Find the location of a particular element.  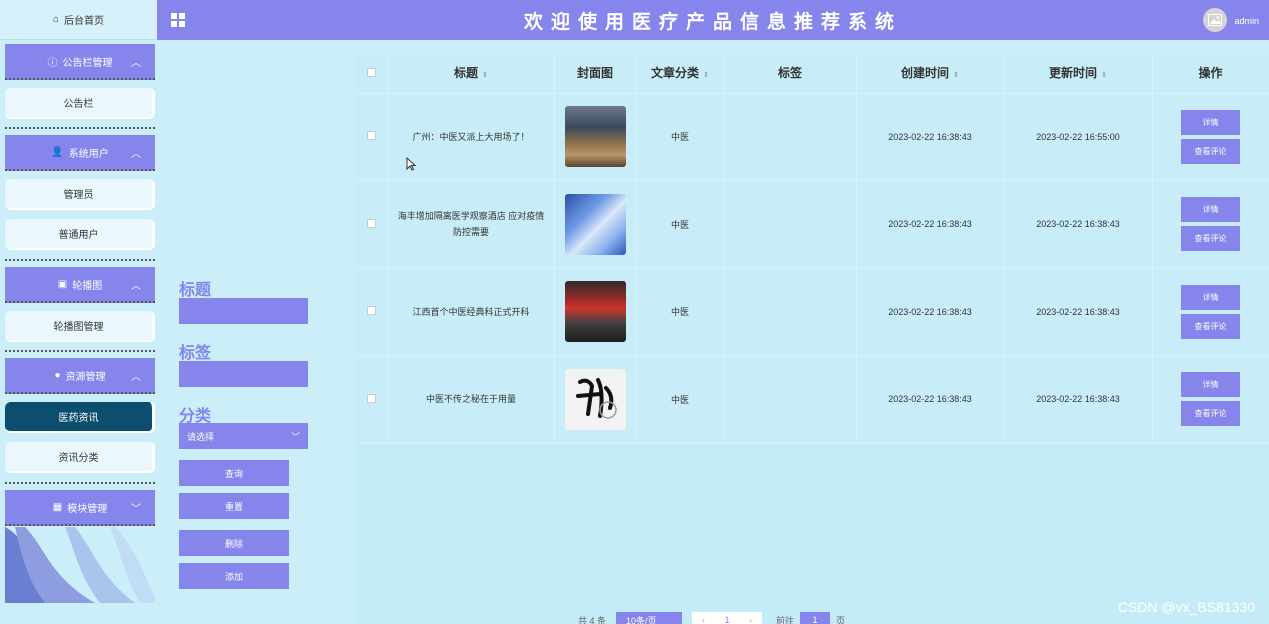

delete-button: 删除 is located at coordinates (234, 543).